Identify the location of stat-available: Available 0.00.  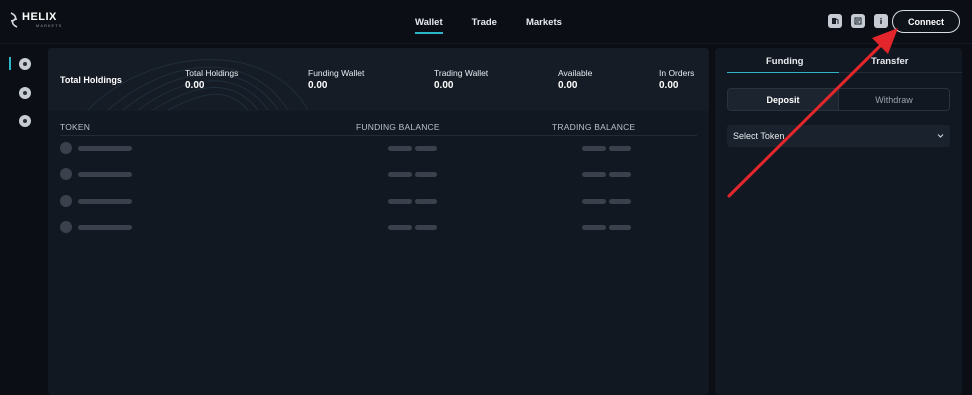
(575, 79).